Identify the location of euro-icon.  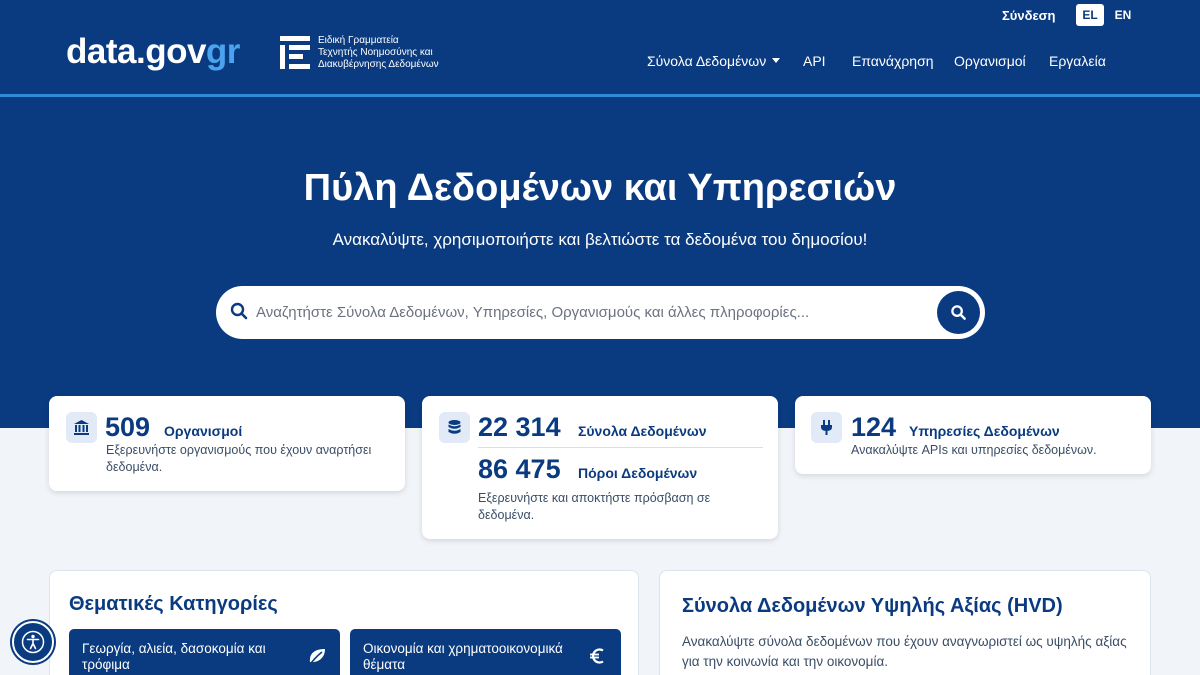
(597, 656).